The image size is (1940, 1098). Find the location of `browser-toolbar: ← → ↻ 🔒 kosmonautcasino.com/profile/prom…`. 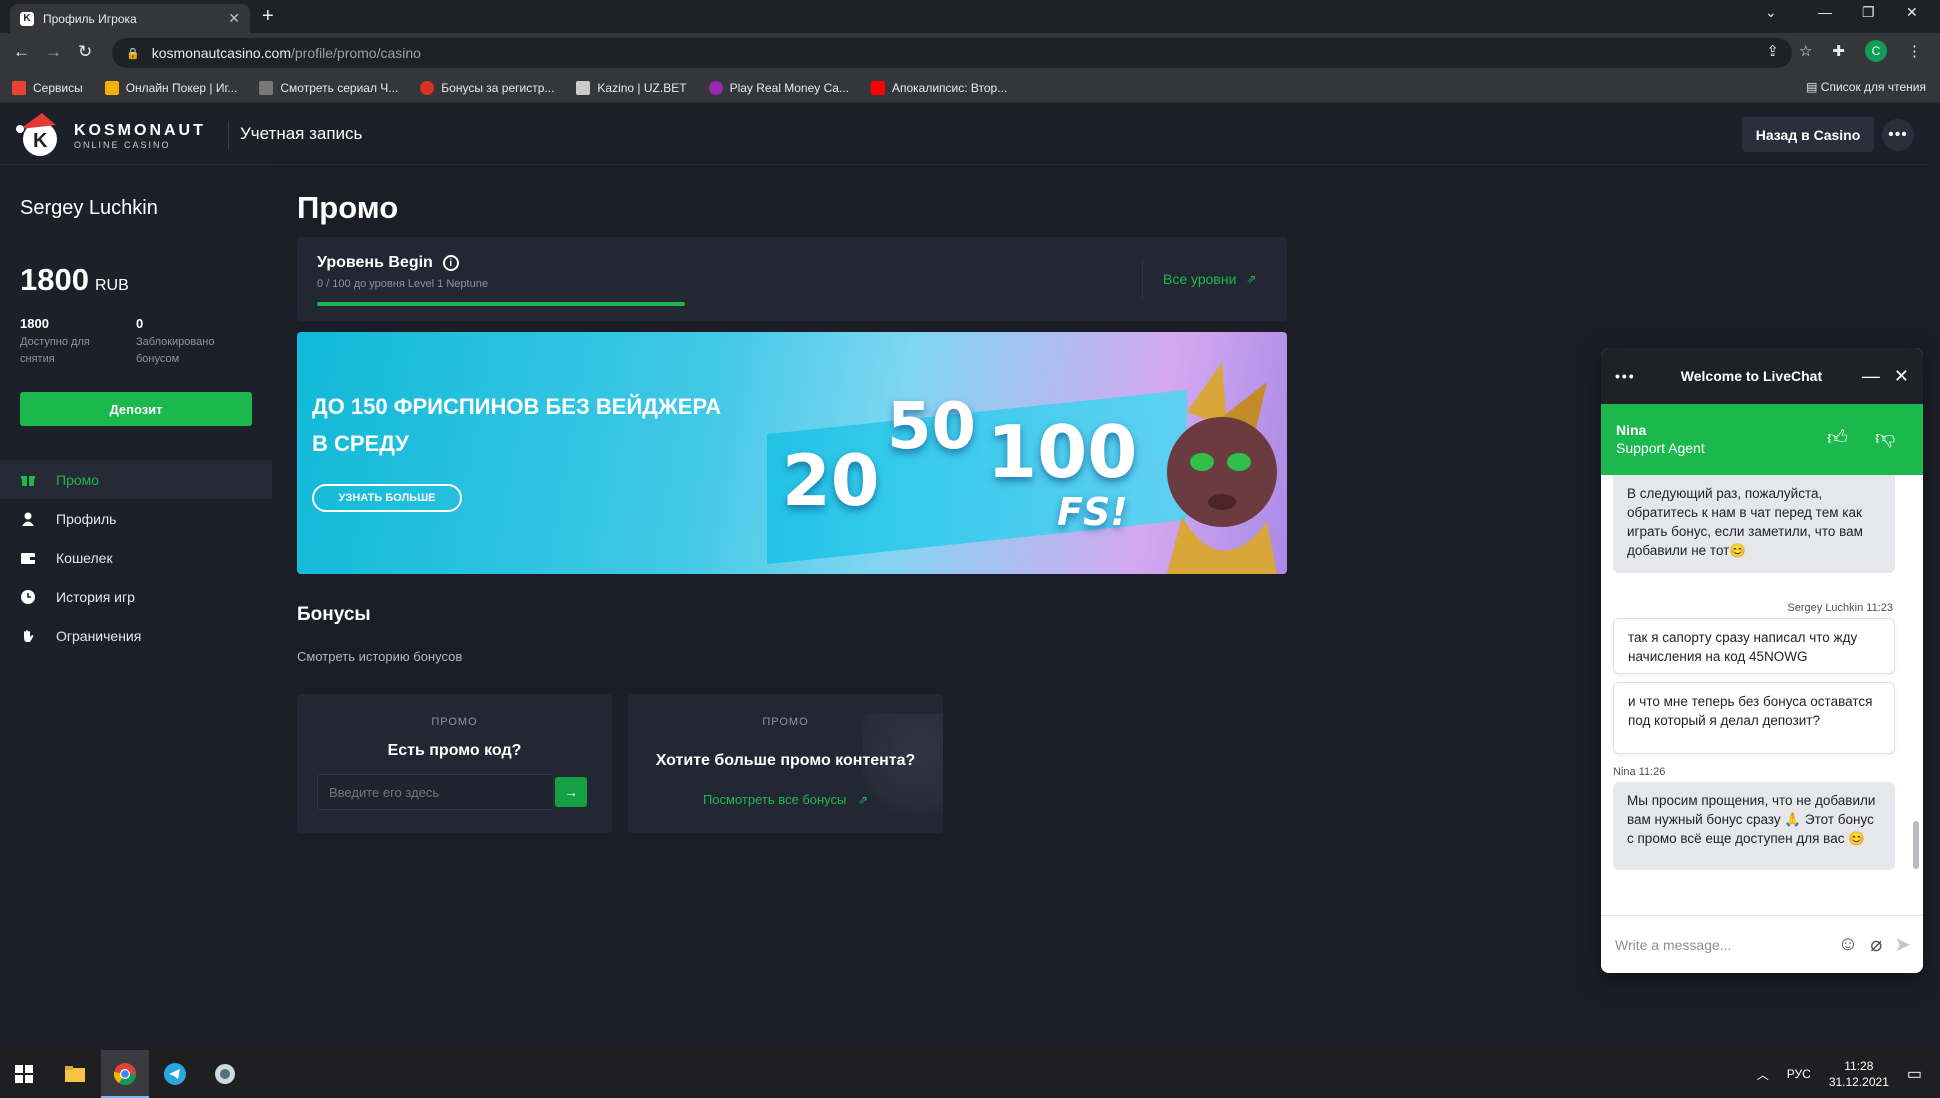

browser-toolbar: ← → ↻ 🔒 kosmonautcasino.com/profile/prom… is located at coordinates (970, 53).